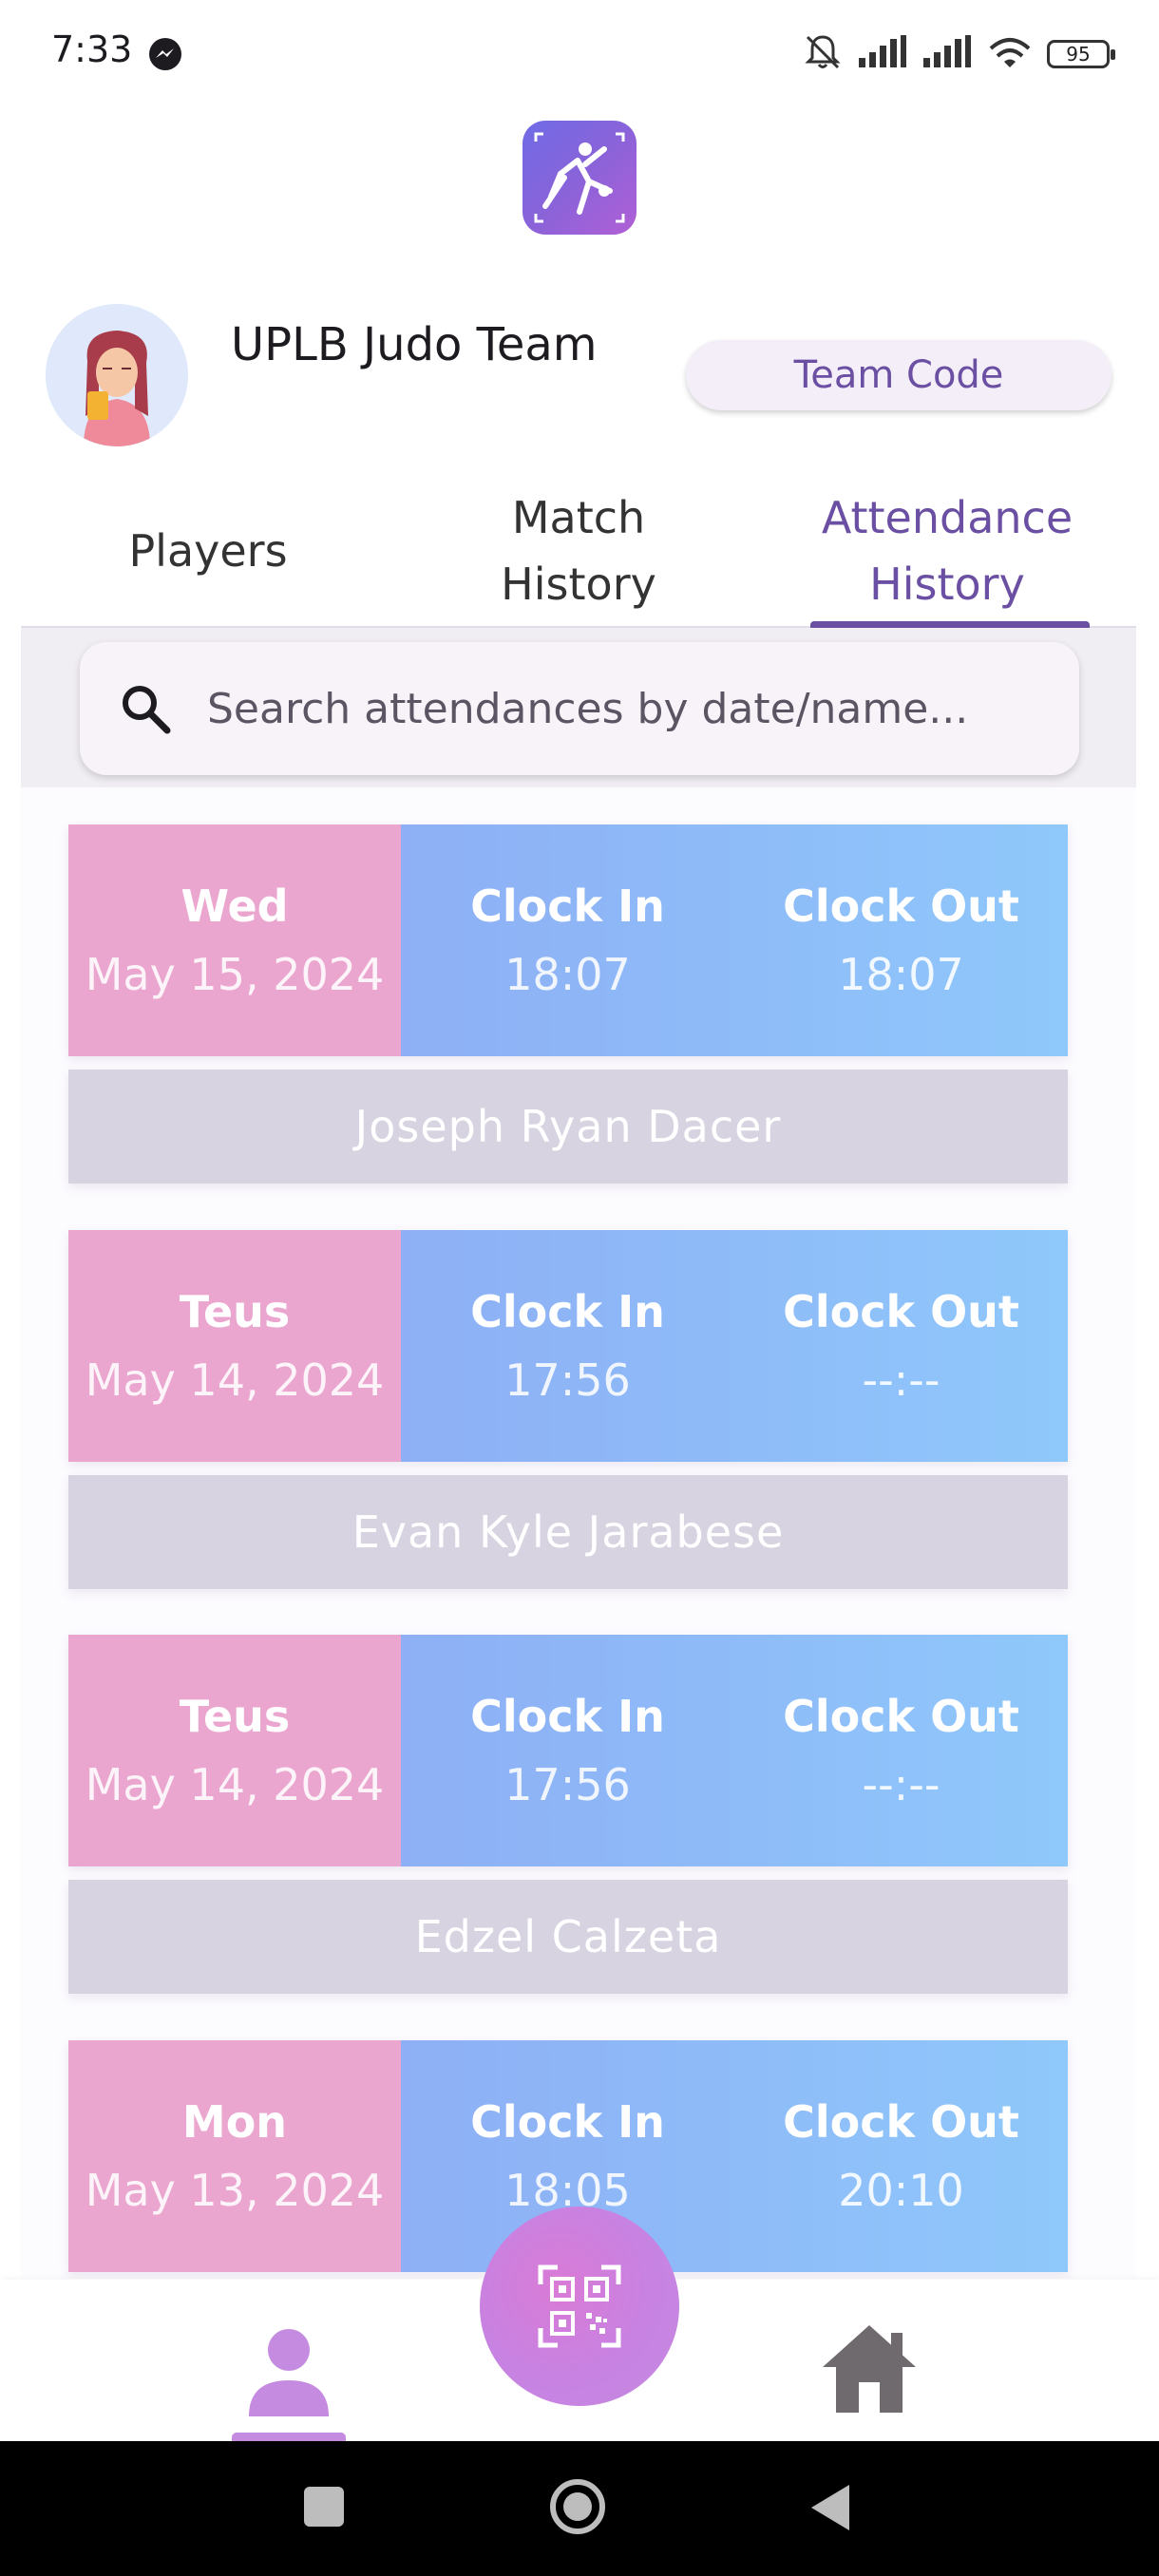  I want to click on qr-code-icon, so click(579, 2306).